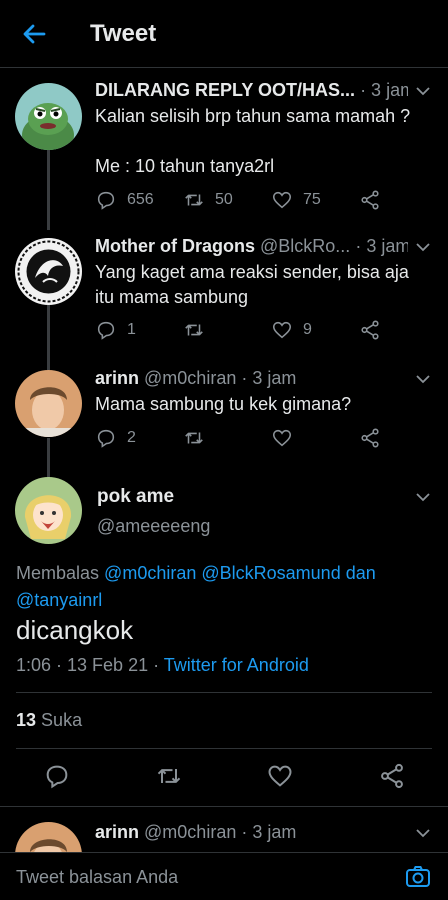 The height and width of the screenshot is (900, 448). Describe the element at coordinates (115, 438) in the screenshot. I see `reply-button: 2` at that location.